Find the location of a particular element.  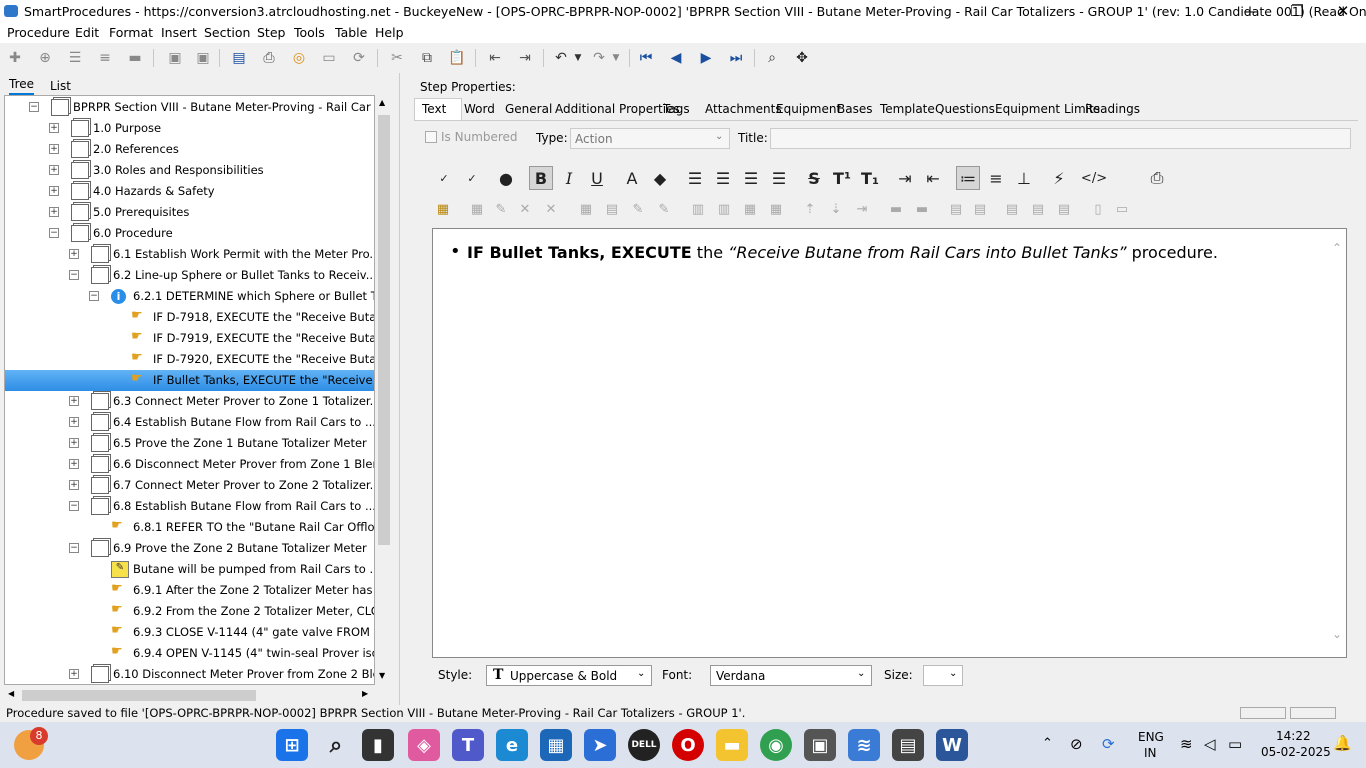

font-color-icon: A is located at coordinates (632, 178).